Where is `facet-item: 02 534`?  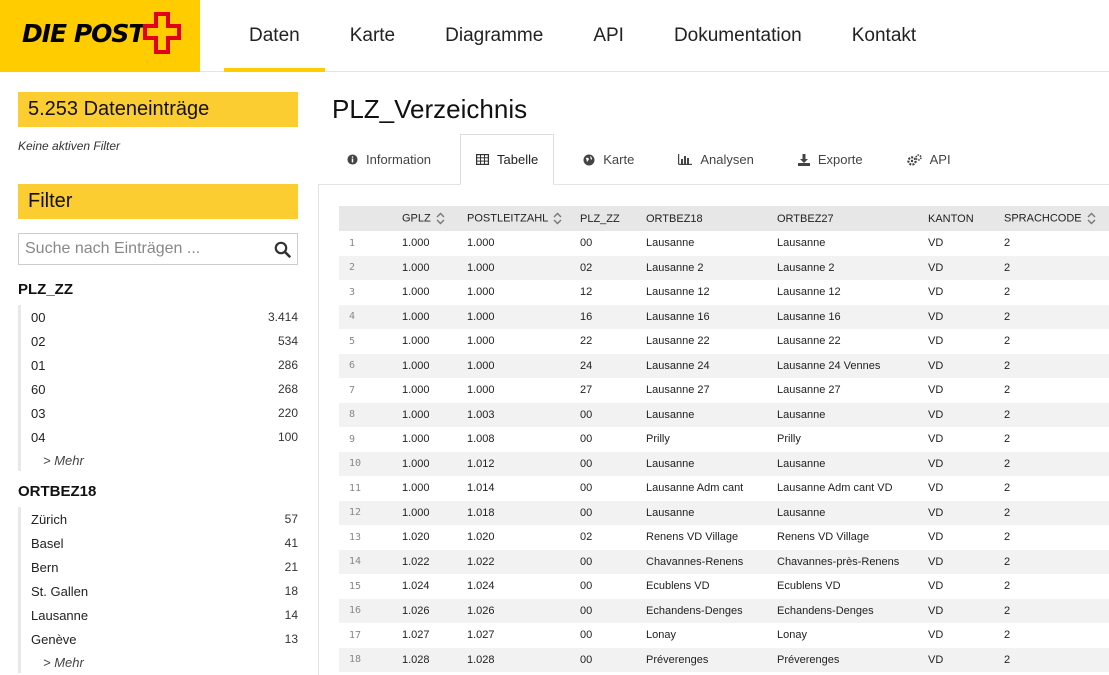 facet-item: 02 534 is located at coordinates (164, 341).